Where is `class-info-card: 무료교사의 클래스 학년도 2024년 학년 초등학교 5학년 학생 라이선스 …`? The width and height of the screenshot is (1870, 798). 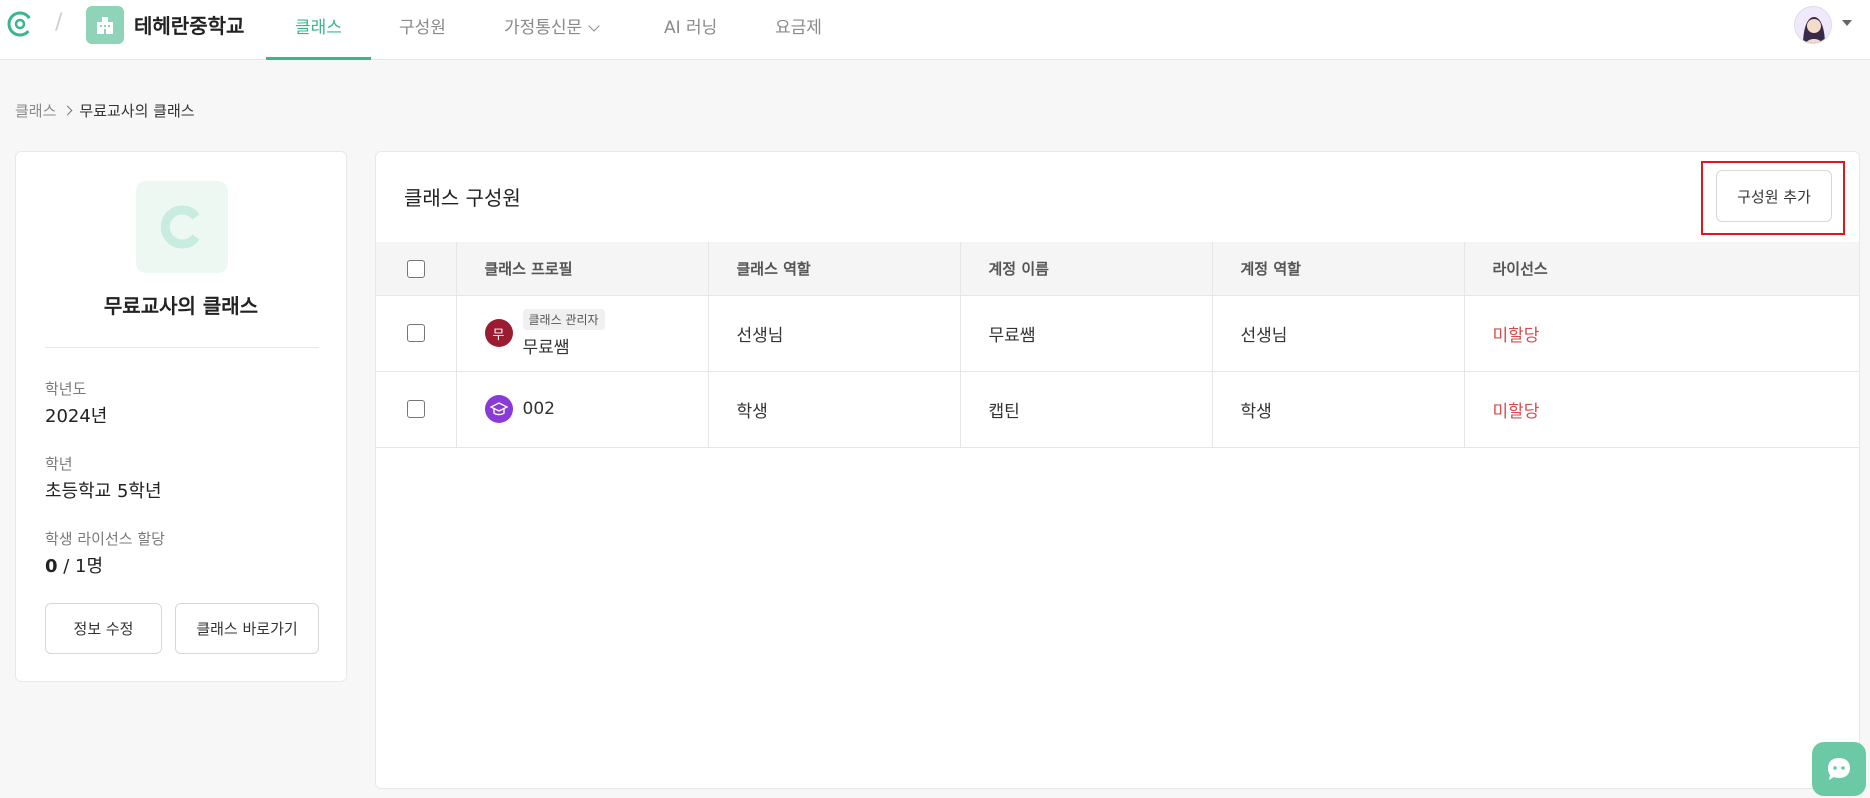 class-info-card: 무료교사의 클래스 학년도 2024년 학년 초등학교 5학년 학생 라이선스 … is located at coordinates (181, 416).